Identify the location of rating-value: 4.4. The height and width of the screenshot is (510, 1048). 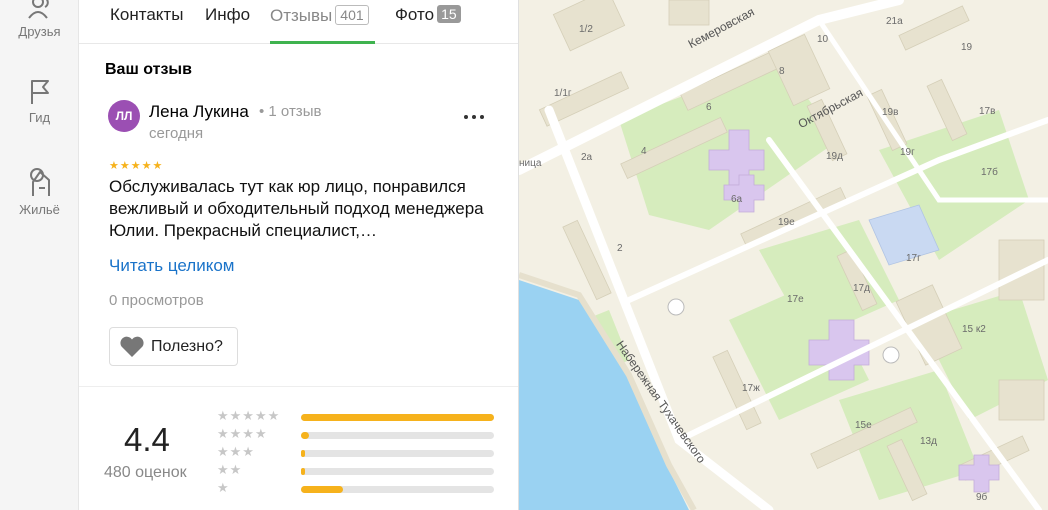
(147, 439).